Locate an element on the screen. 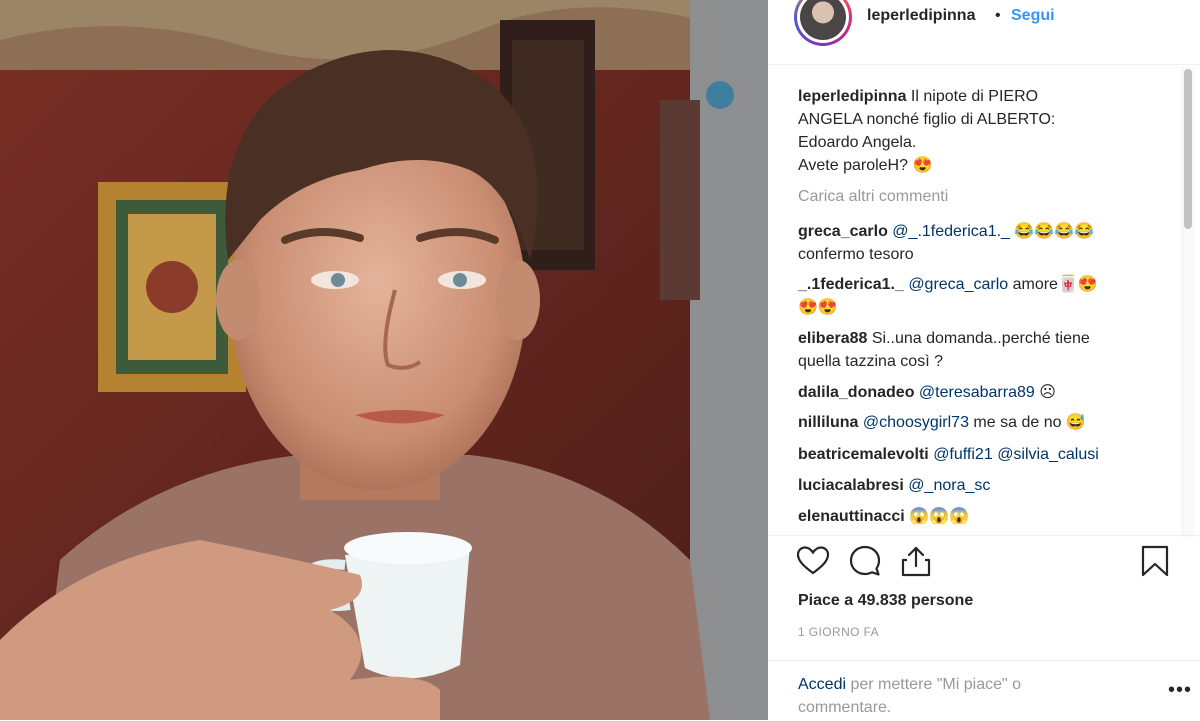 The width and height of the screenshot is (1200, 721). avatar is located at coordinates (823, 21).